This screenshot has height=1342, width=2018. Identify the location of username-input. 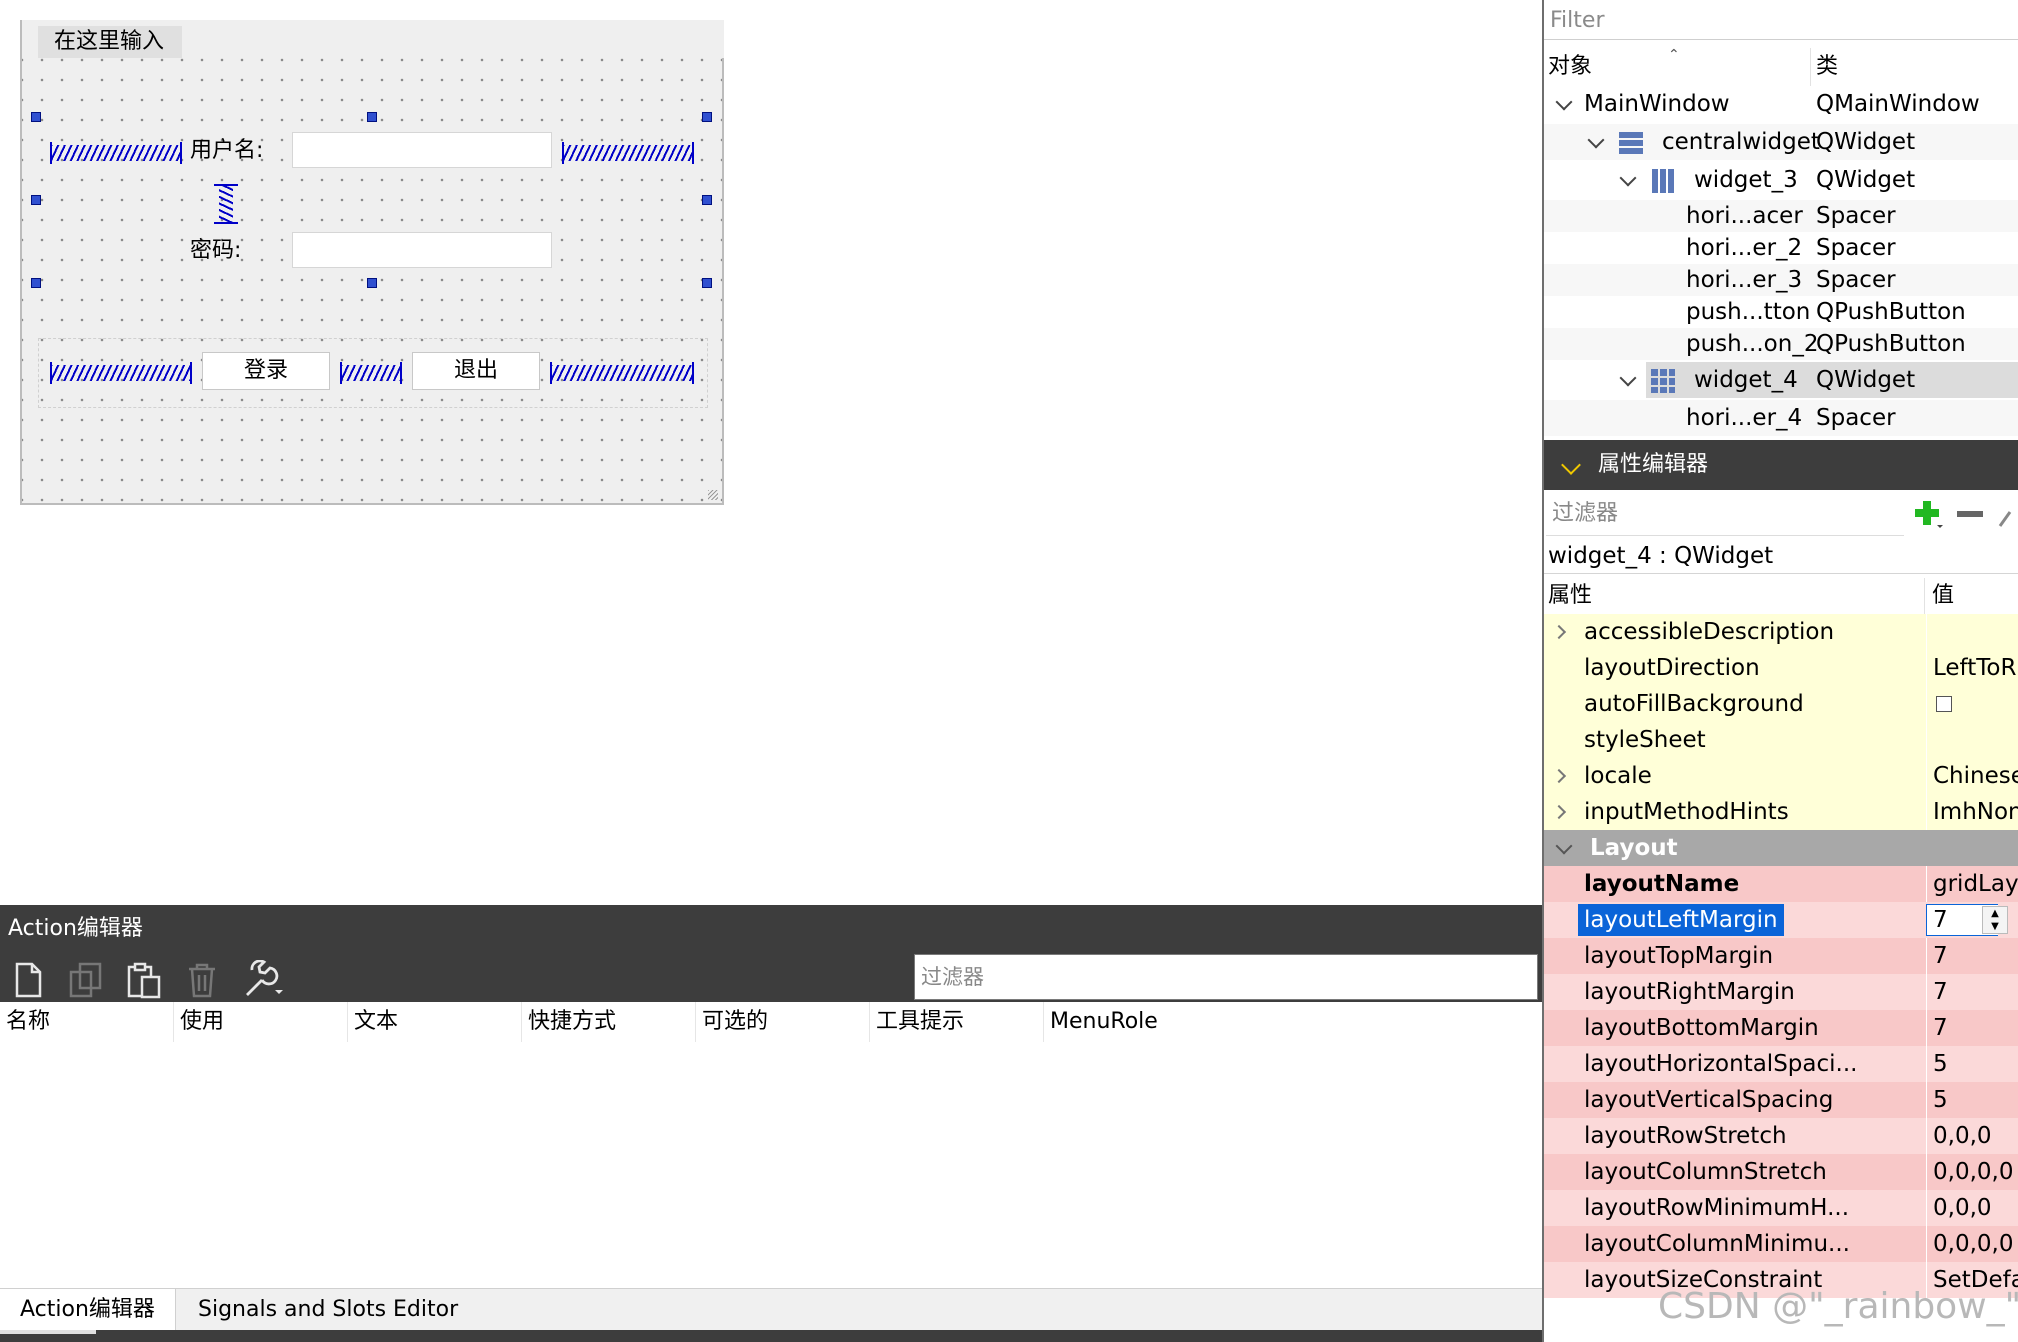
(422, 150).